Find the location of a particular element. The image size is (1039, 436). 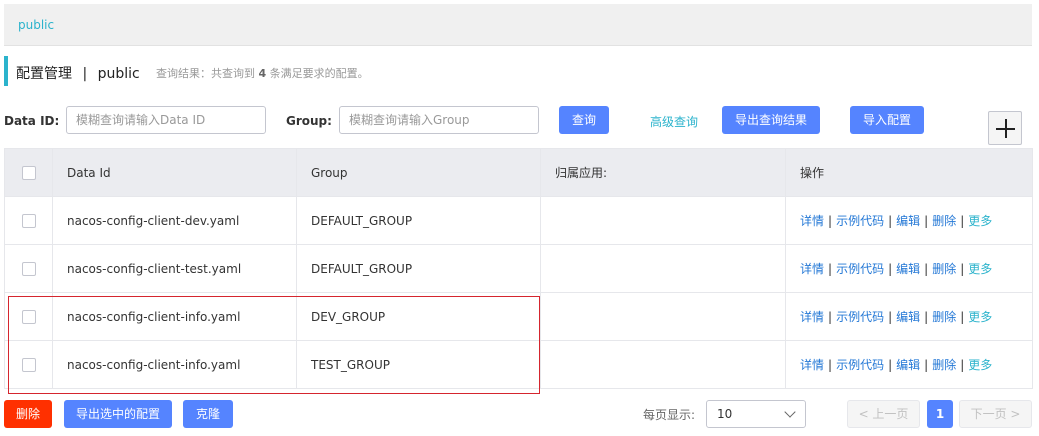

table-header-row: Data Id Group 归属应用: 操作 is located at coordinates (518, 172).